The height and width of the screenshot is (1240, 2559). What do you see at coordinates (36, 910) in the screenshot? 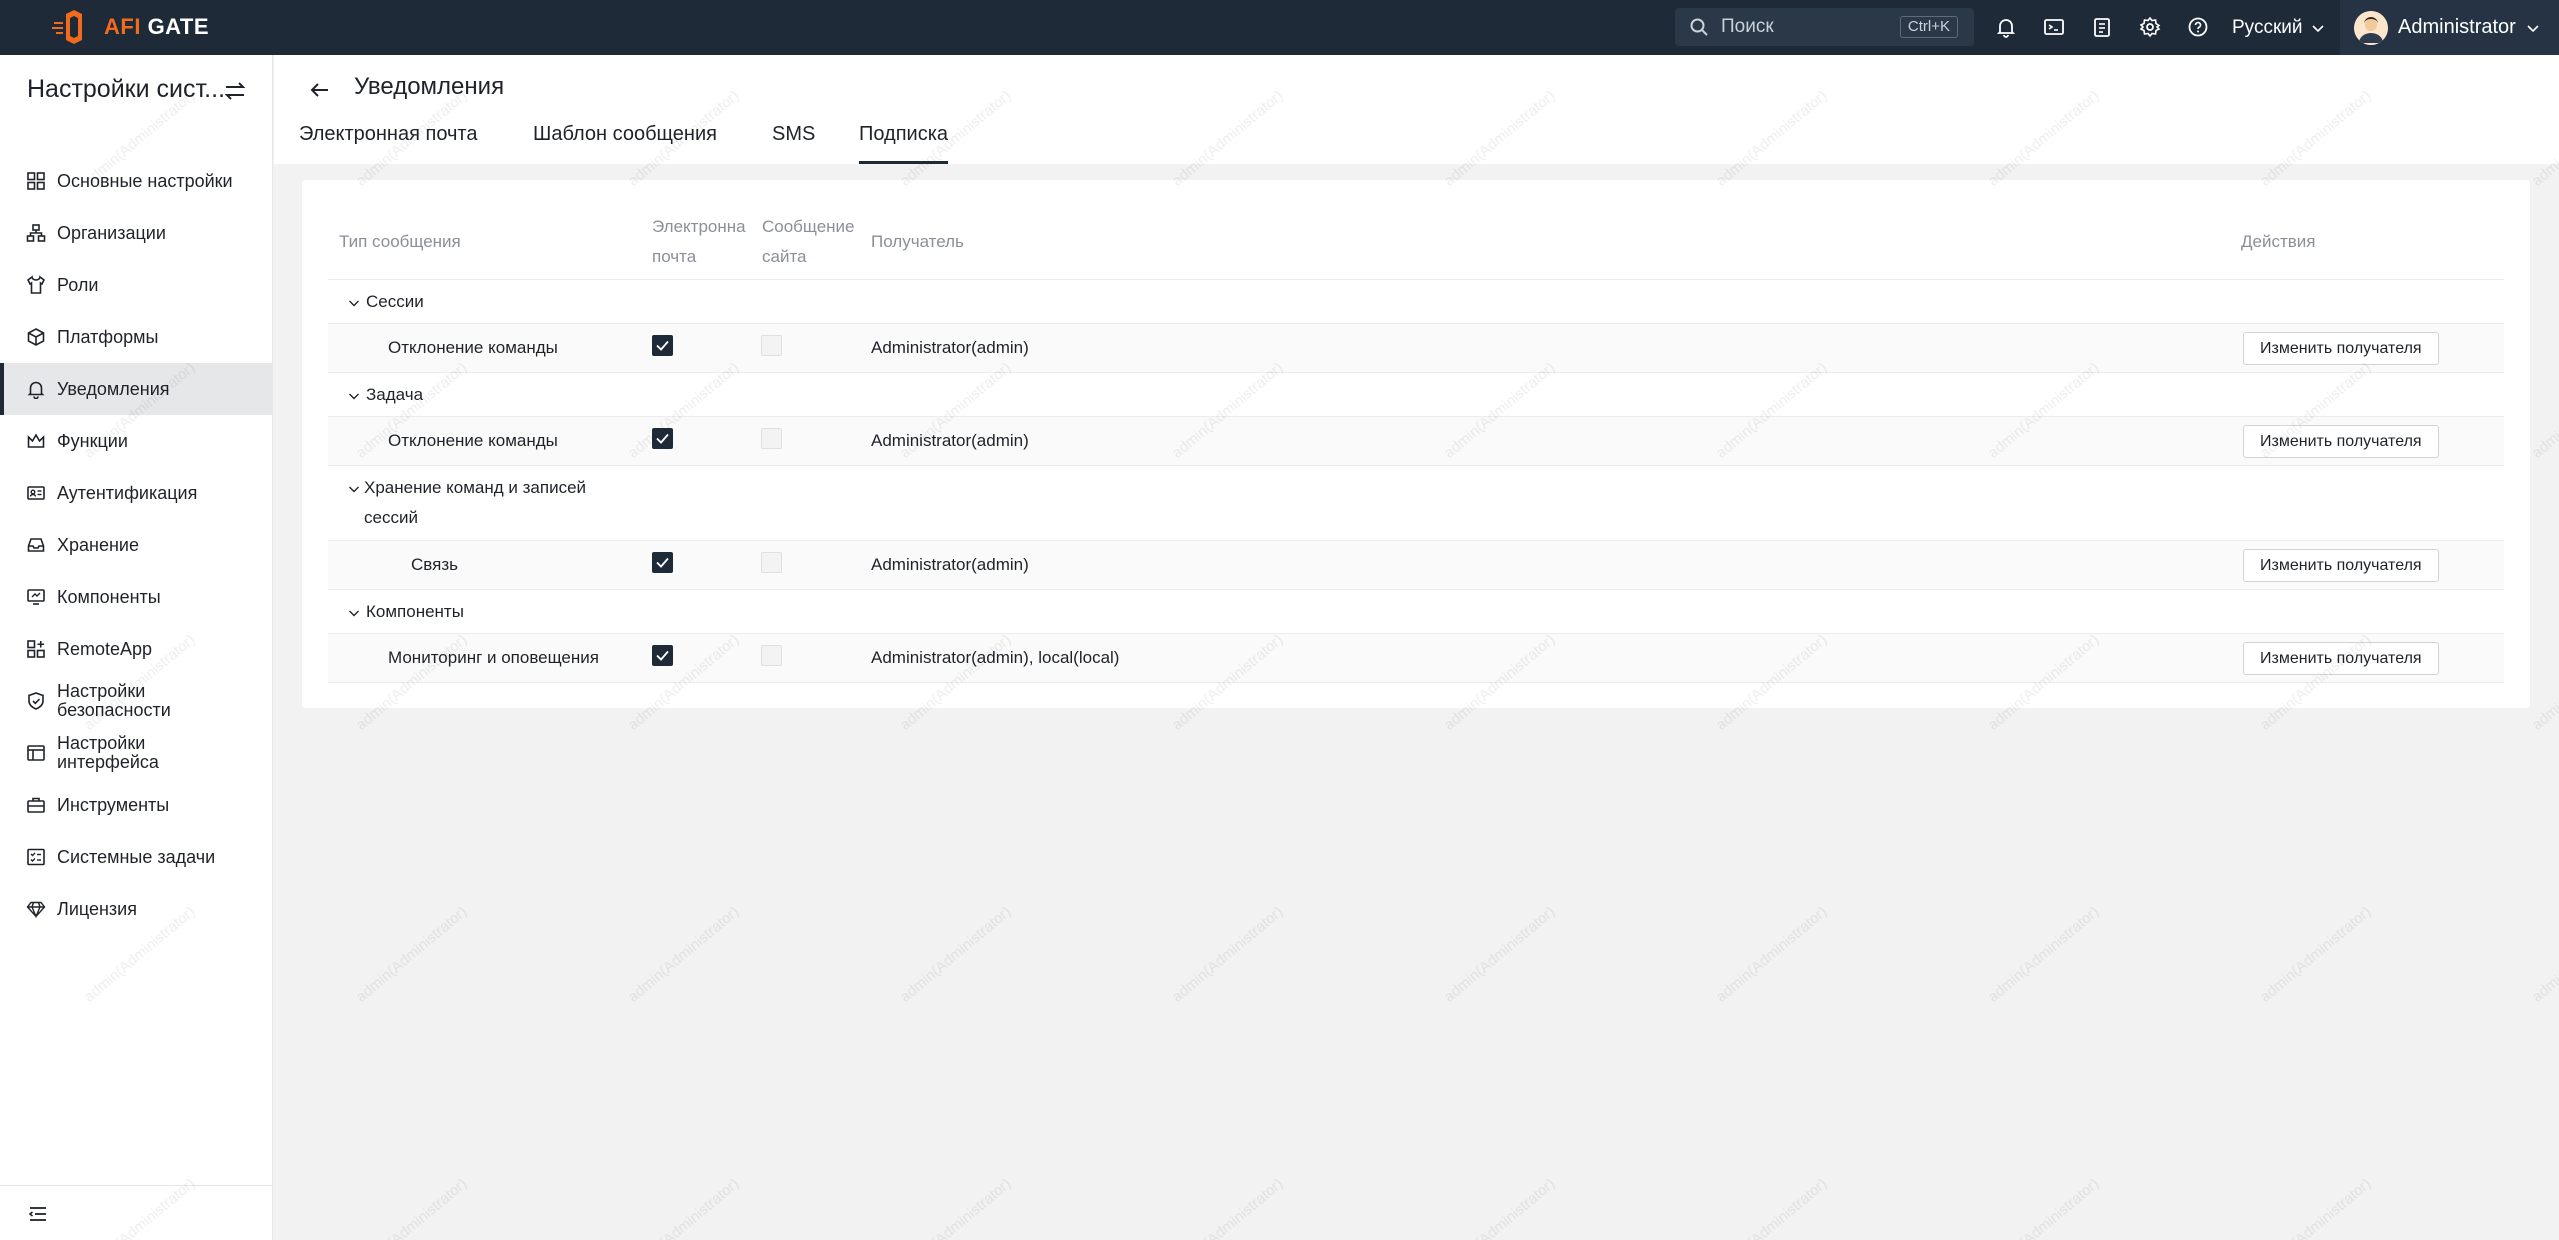
I see `diamond-icon` at bounding box center [36, 910].